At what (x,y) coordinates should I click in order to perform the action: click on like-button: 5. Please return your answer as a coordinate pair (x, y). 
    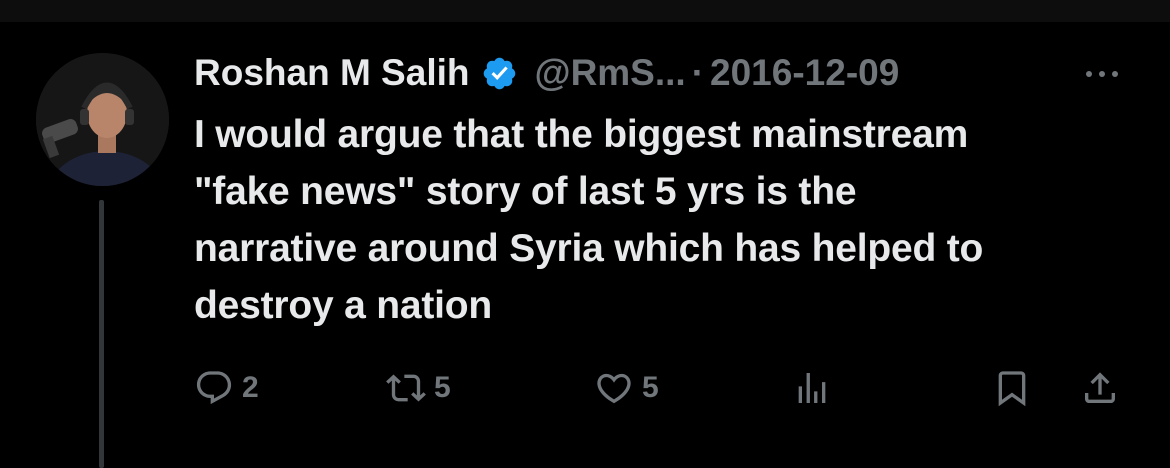
    Looking at the image, I should click on (626, 388).